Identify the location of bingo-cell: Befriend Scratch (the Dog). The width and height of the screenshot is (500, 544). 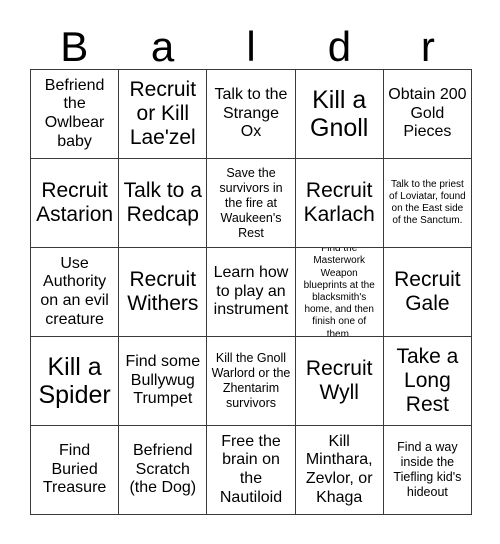
(163, 470).